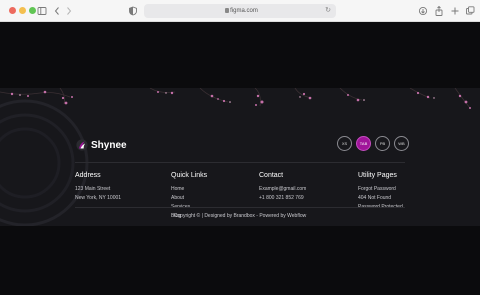 Image resolution: width=480 pixels, height=295 pixels. What do you see at coordinates (12, 10) in the screenshot?
I see `close-window-button` at bounding box center [12, 10].